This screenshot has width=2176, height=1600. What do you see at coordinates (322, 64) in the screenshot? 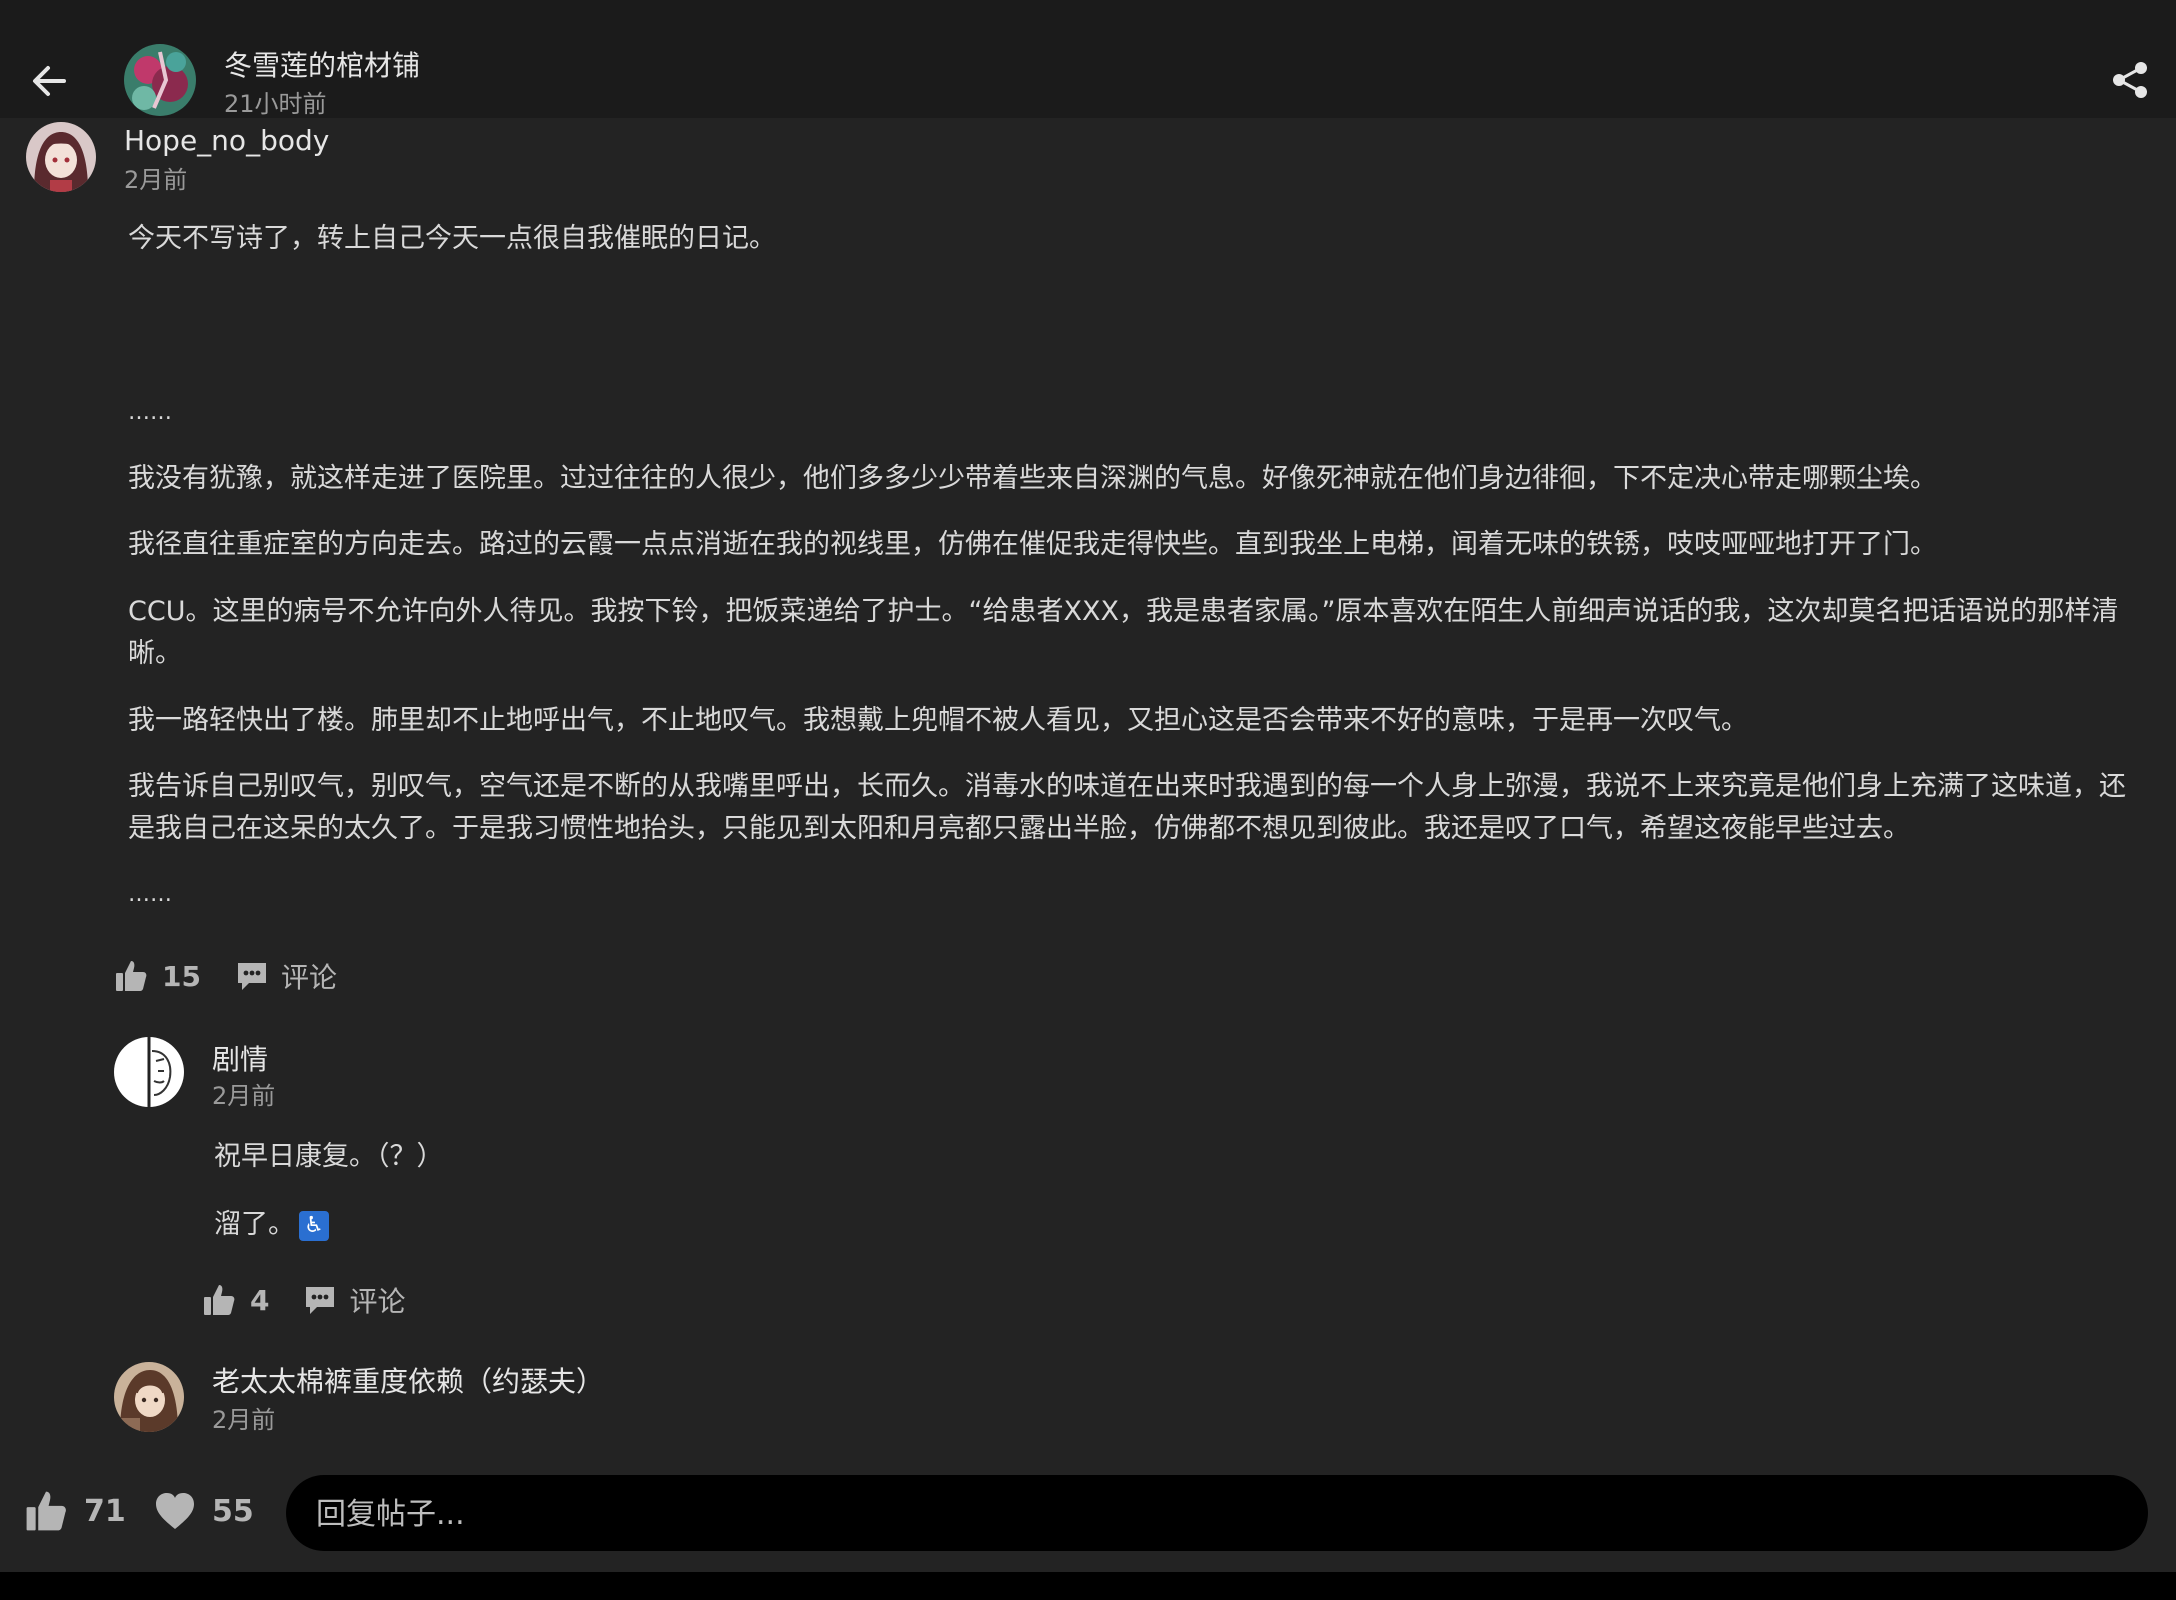
I see `blog-title: 冬雪莲的棺材铺` at bounding box center [322, 64].